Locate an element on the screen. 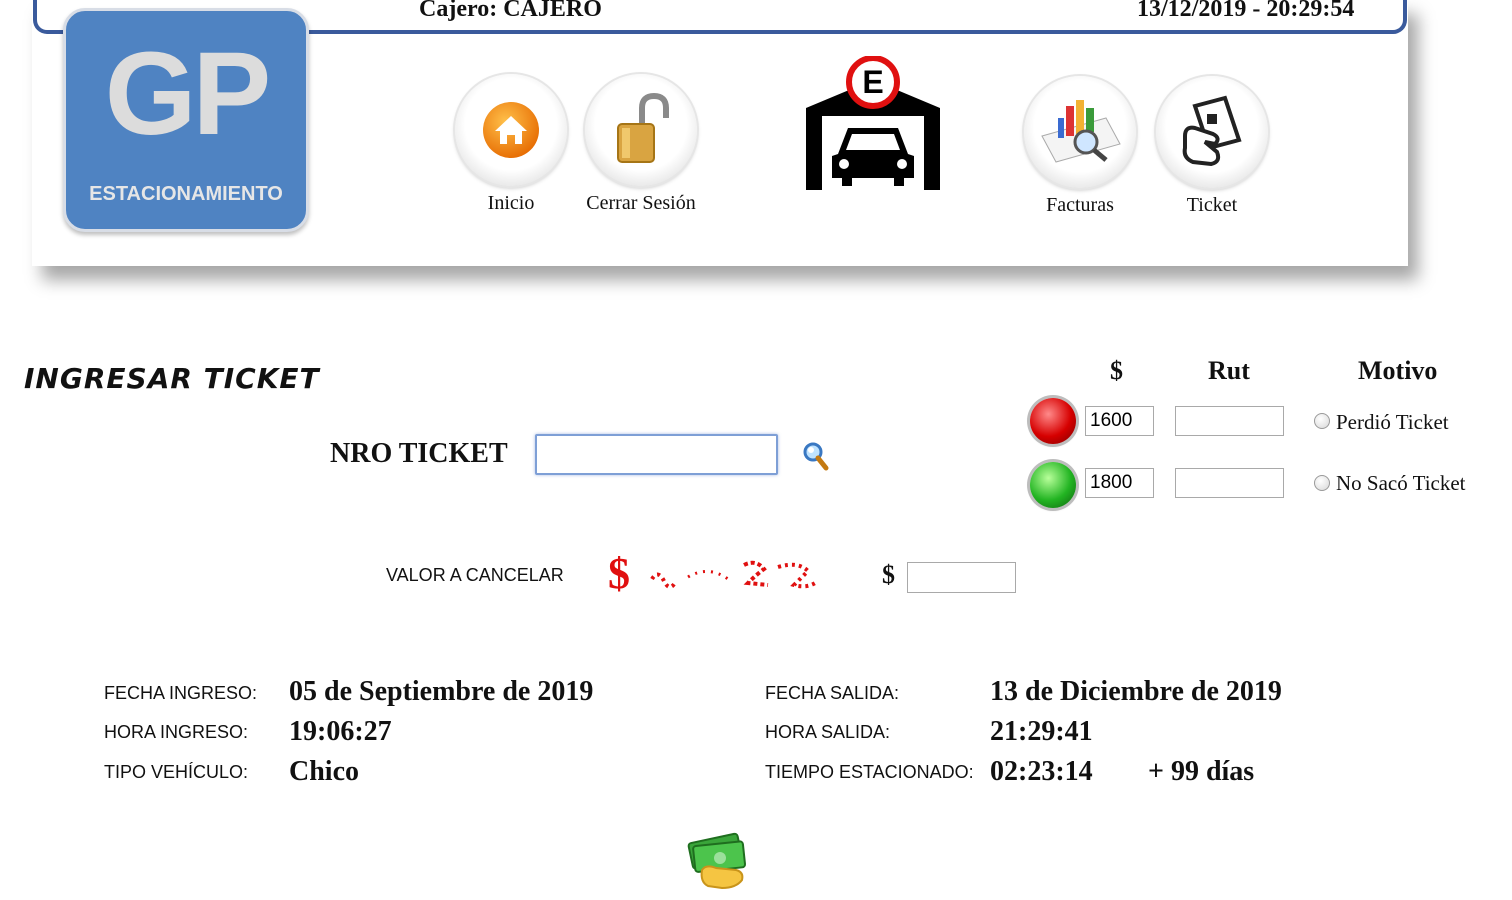  label-no-saco-ticket: No Sacó Ticket is located at coordinates (1401, 483).